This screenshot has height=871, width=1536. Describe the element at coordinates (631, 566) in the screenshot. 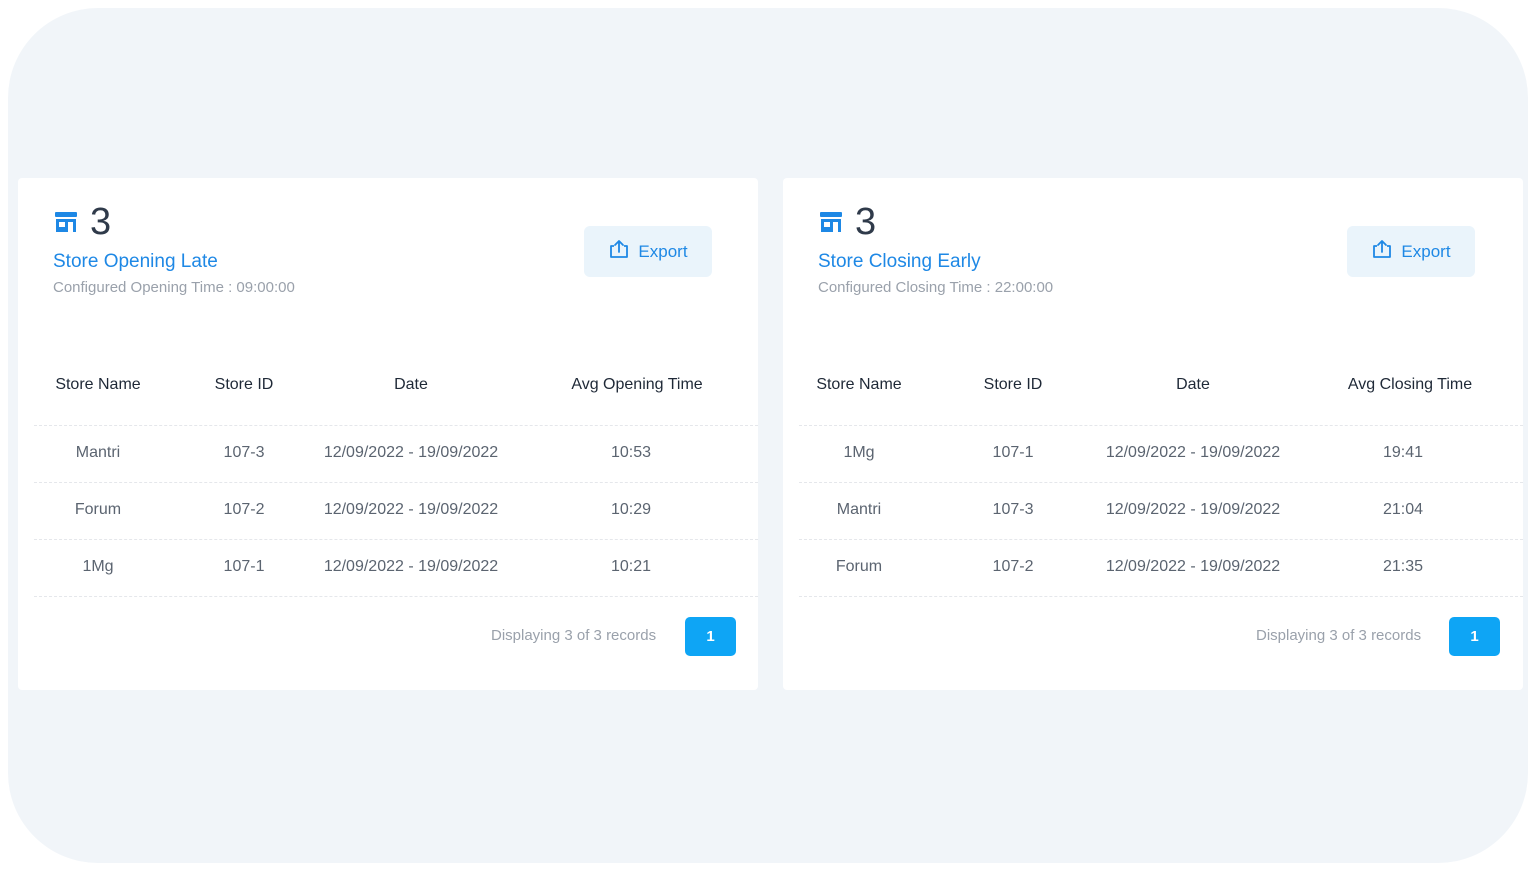

I see `avg-time-cell: 10:21` at that location.